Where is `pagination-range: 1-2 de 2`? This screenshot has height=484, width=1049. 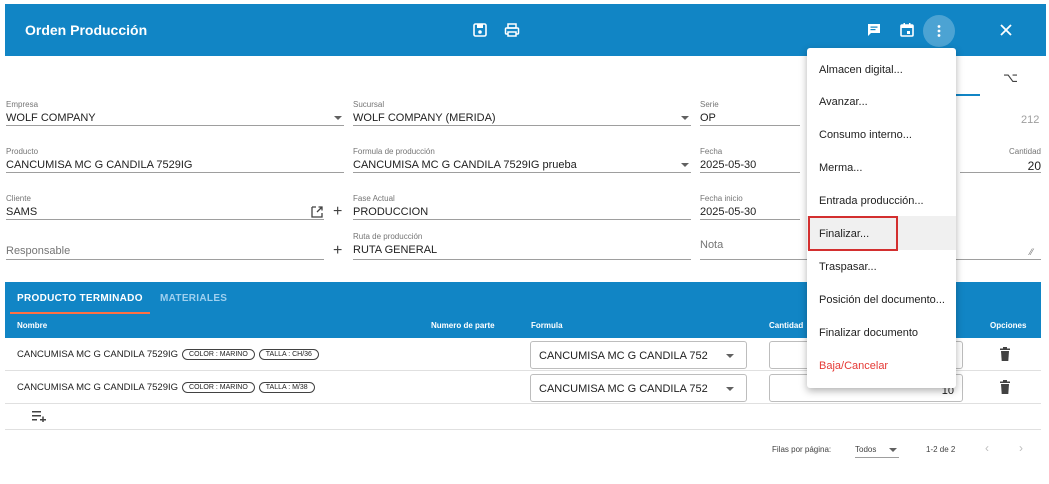
pagination-range: 1-2 de 2 is located at coordinates (941, 449).